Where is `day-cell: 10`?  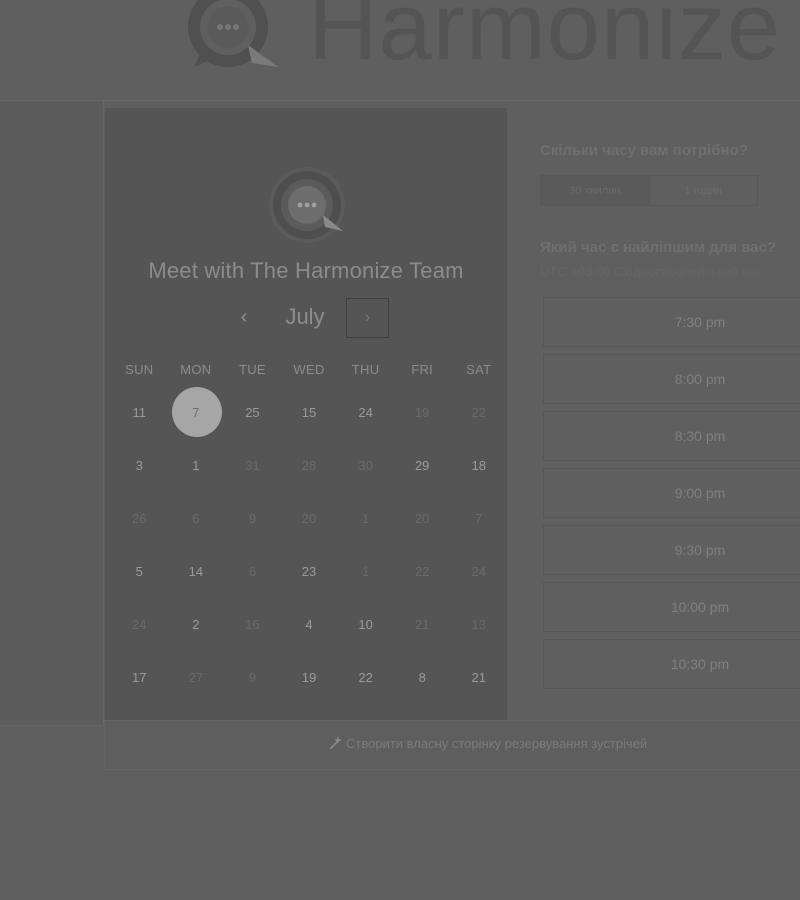 day-cell: 10 is located at coordinates (365, 624).